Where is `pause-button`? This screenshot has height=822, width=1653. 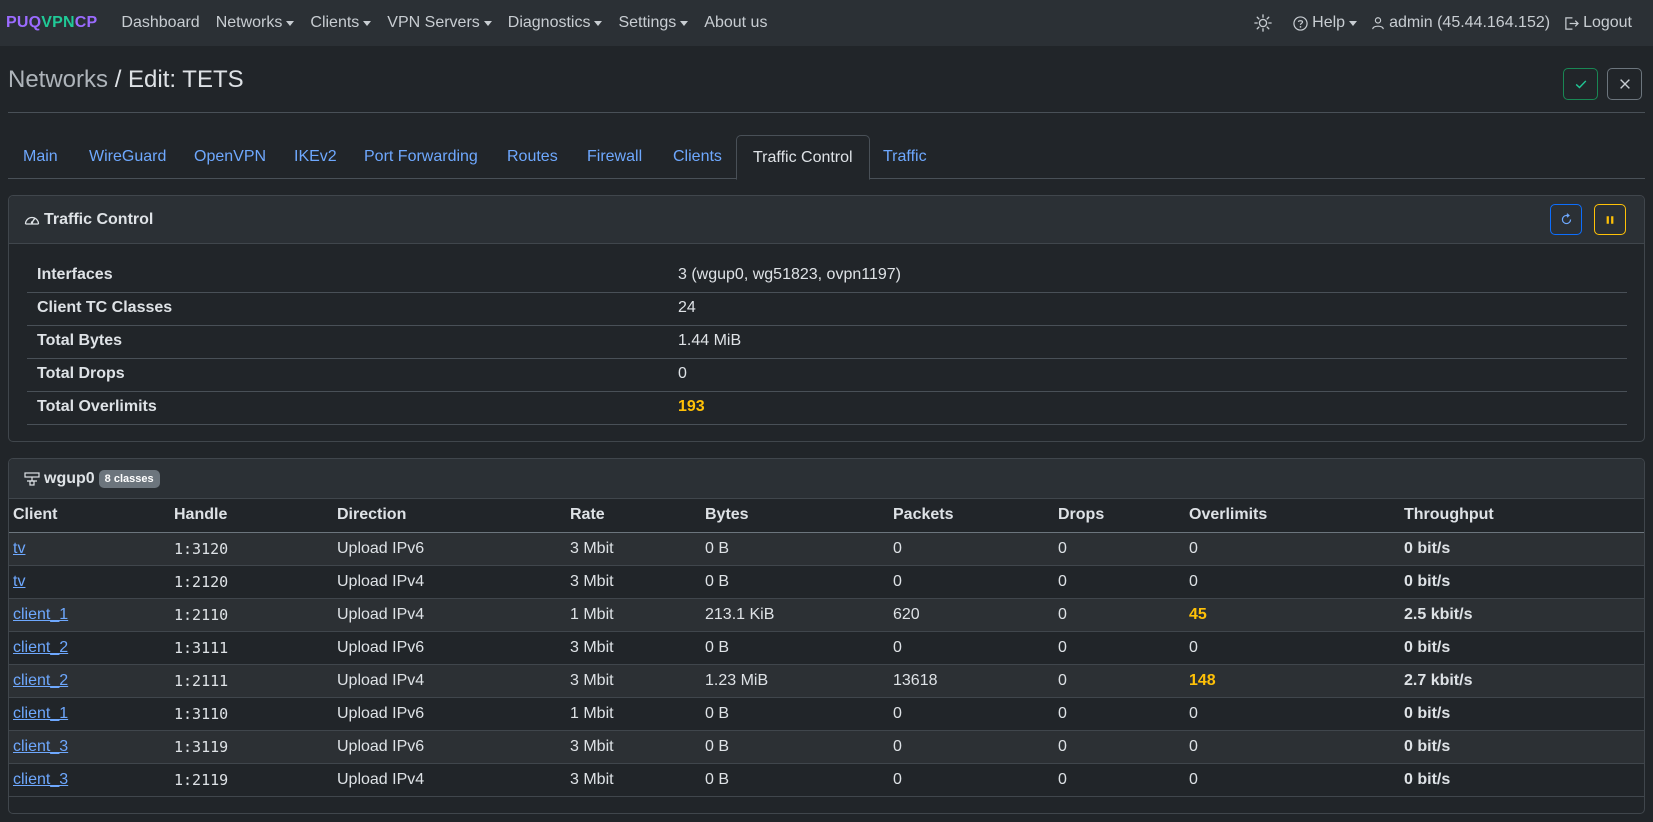
pause-button is located at coordinates (1610, 219).